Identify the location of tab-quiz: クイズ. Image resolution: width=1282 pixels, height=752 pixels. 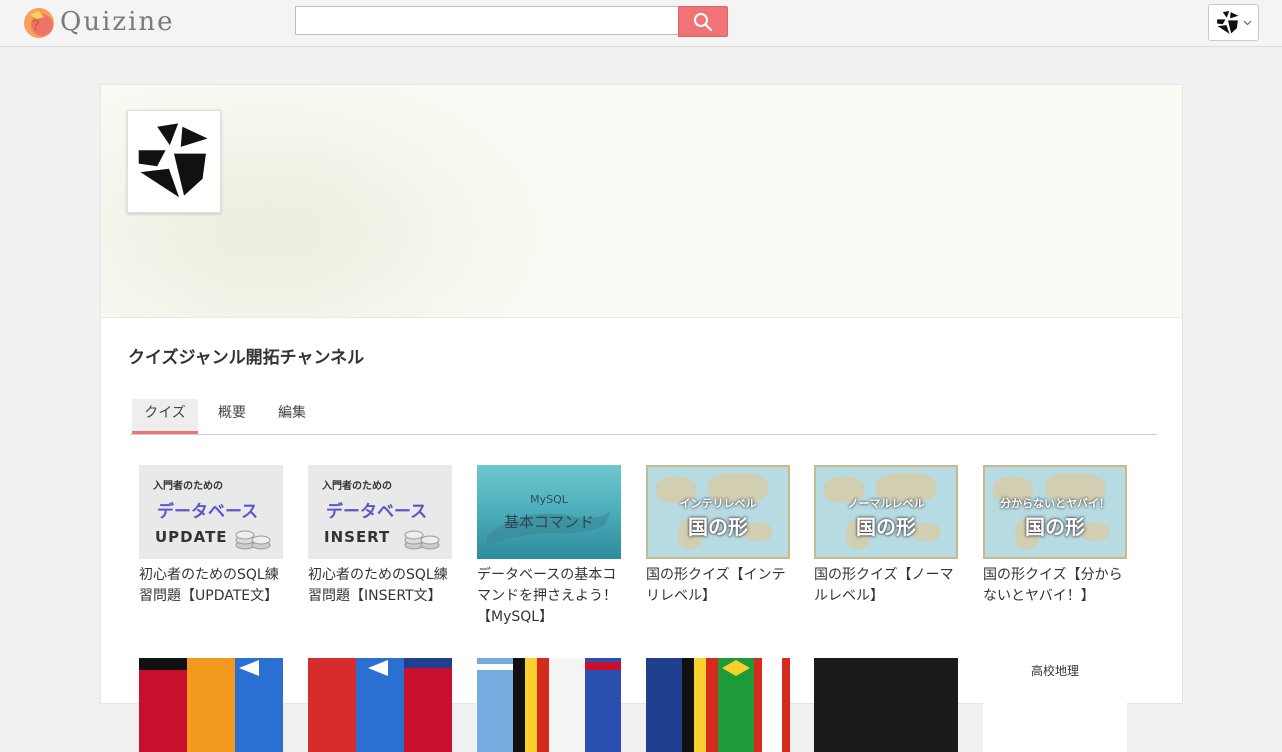
(165, 416).